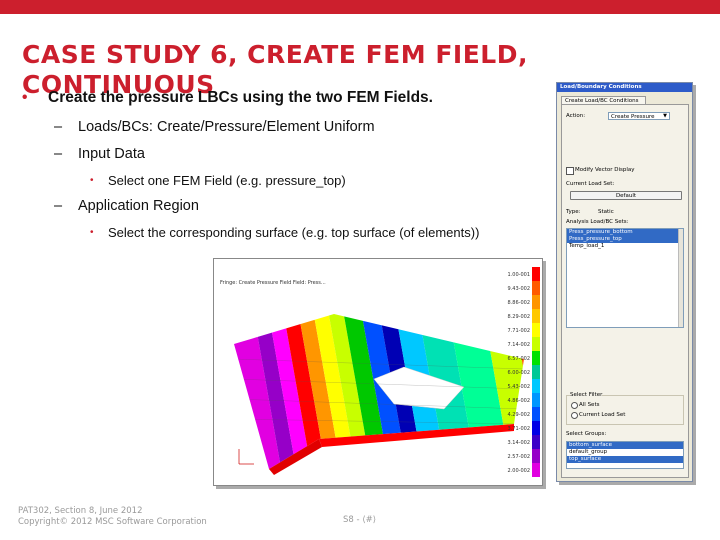 This screenshot has height=540, width=720. What do you see at coordinates (625, 445) in the screenshot?
I see `list-item: bottom_surface` at bounding box center [625, 445].